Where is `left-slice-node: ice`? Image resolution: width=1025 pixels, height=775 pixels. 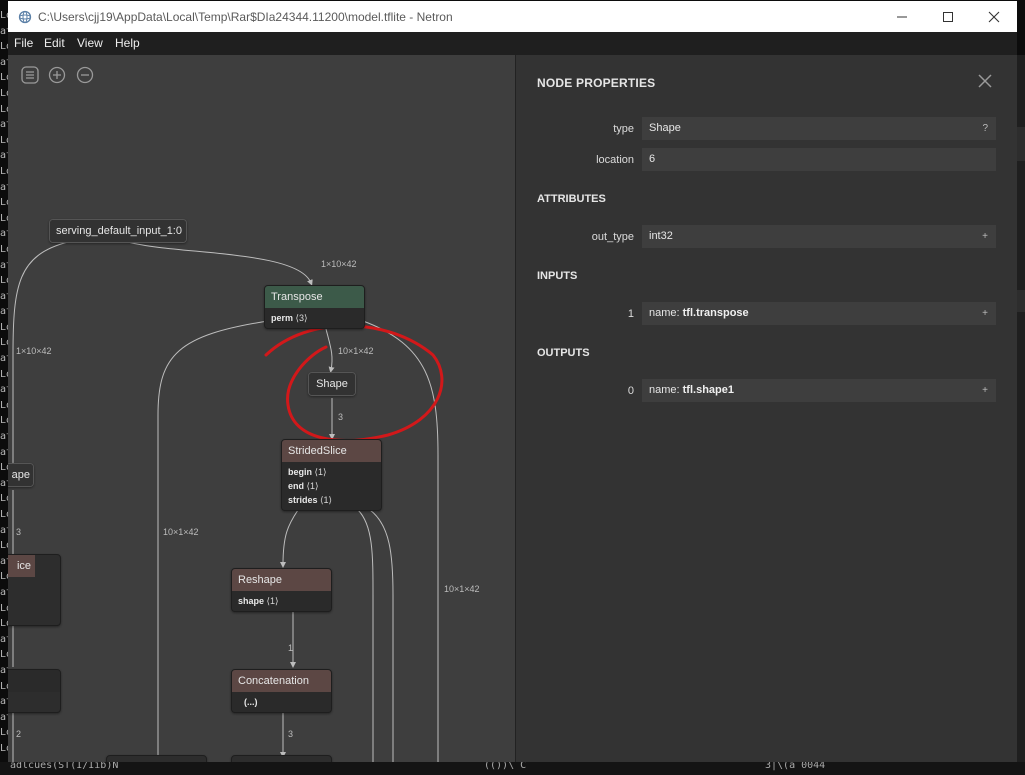 left-slice-node: ice is located at coordinates (34, 590).